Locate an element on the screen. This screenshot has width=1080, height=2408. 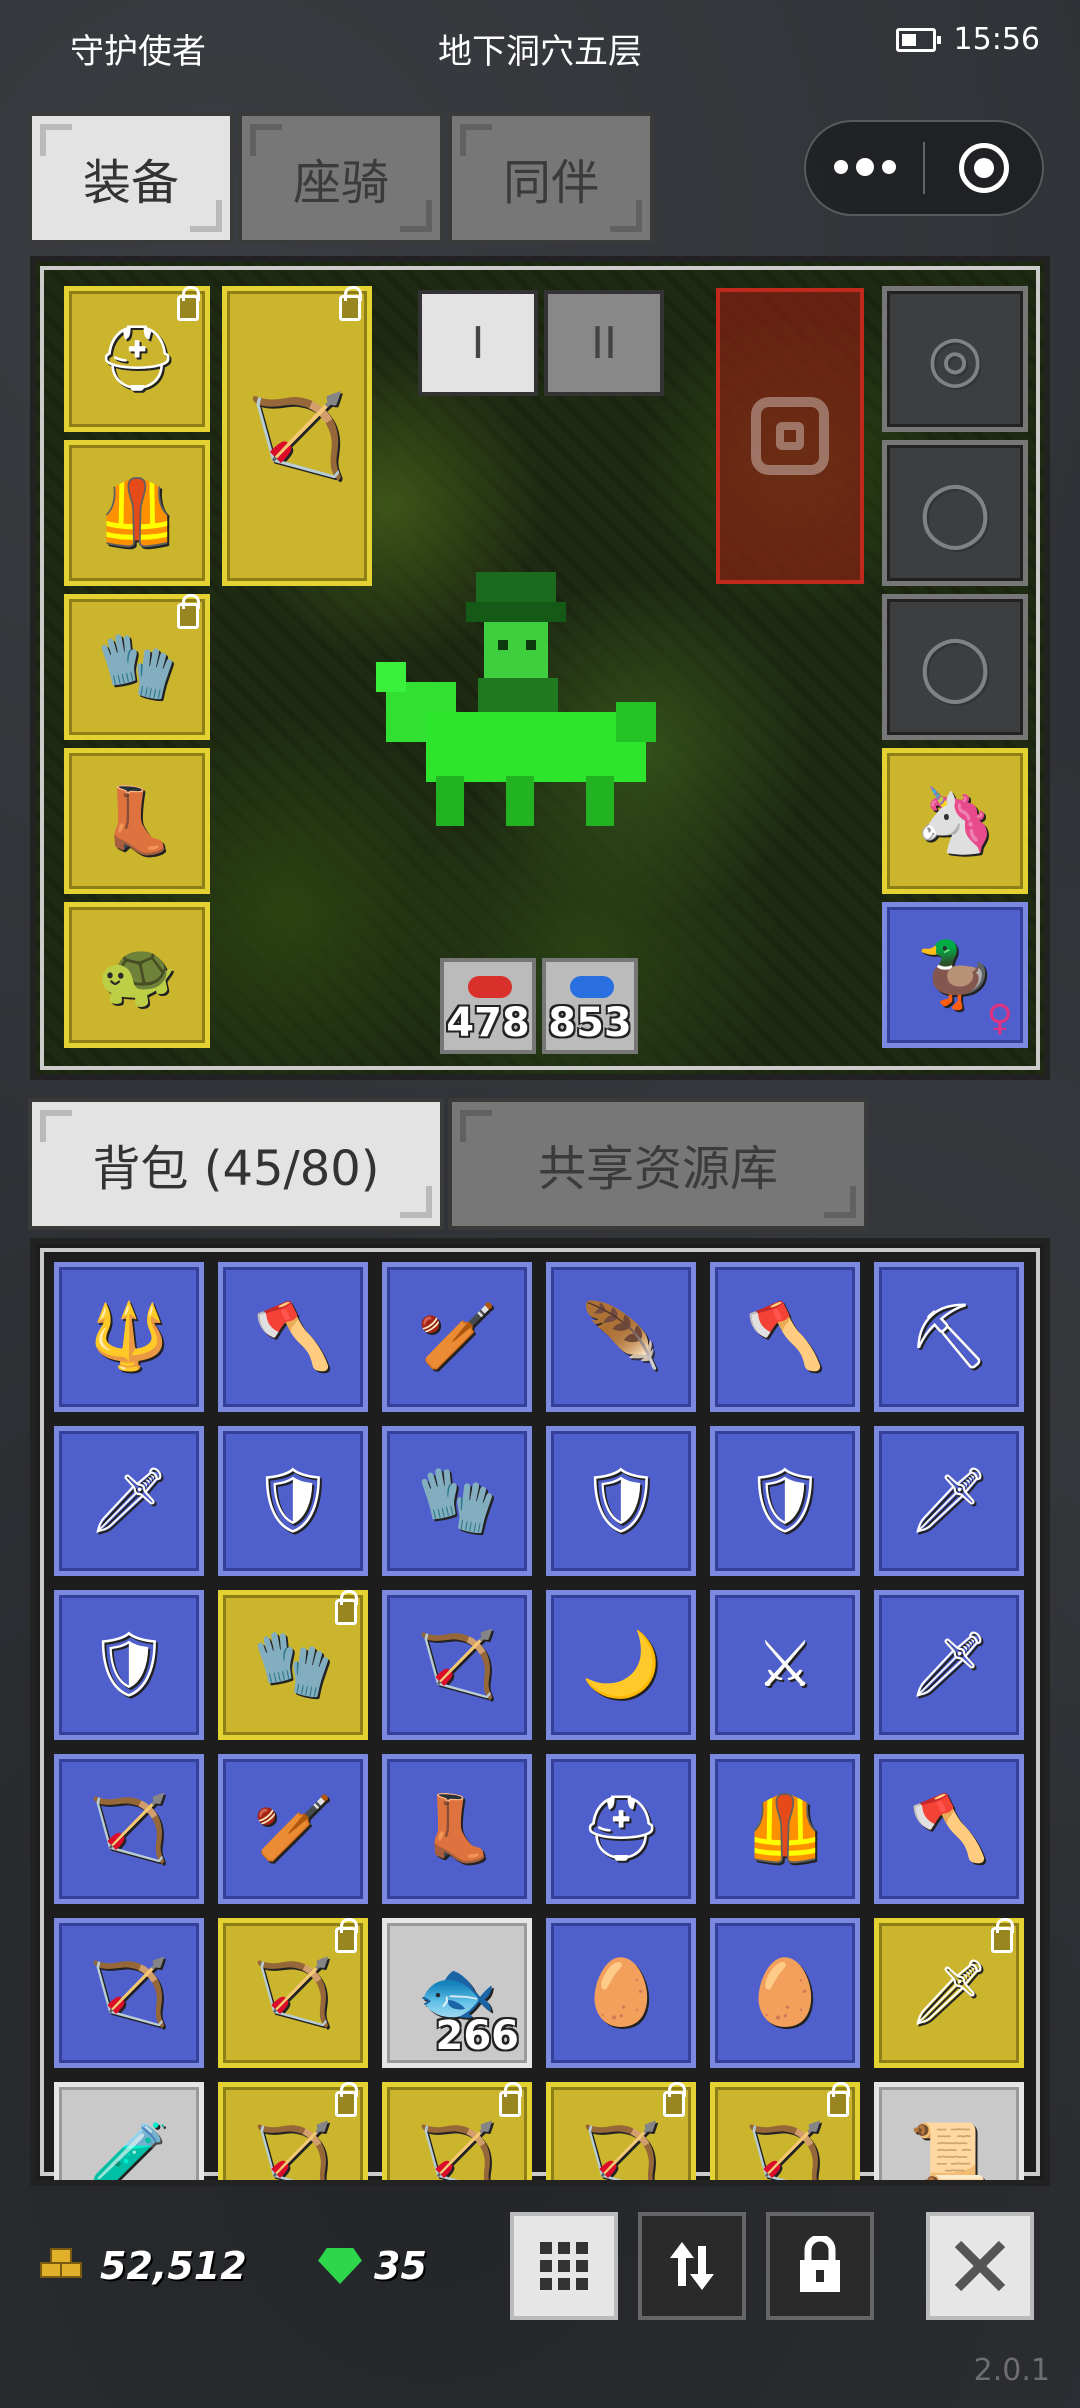
slot-ring-1: ◯ is located at coordinates (955, 513).